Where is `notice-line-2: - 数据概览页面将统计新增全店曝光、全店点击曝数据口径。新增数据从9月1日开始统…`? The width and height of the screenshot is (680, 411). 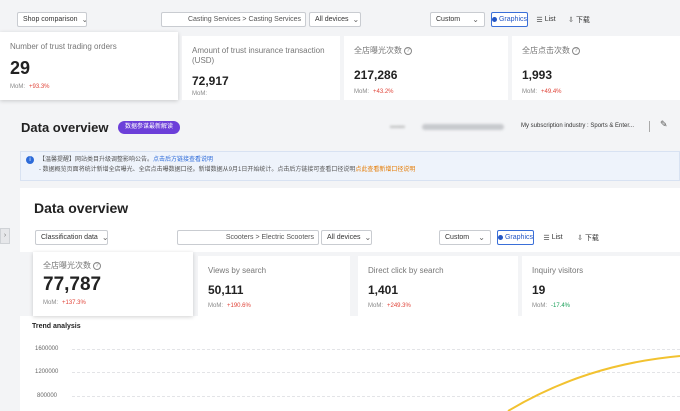 notice-line-2: - 数据概览页面将统计新增全店曝光、全店点击曝数据口径。新增数据从9月1日开始统… is located at coordinates (227, 170).